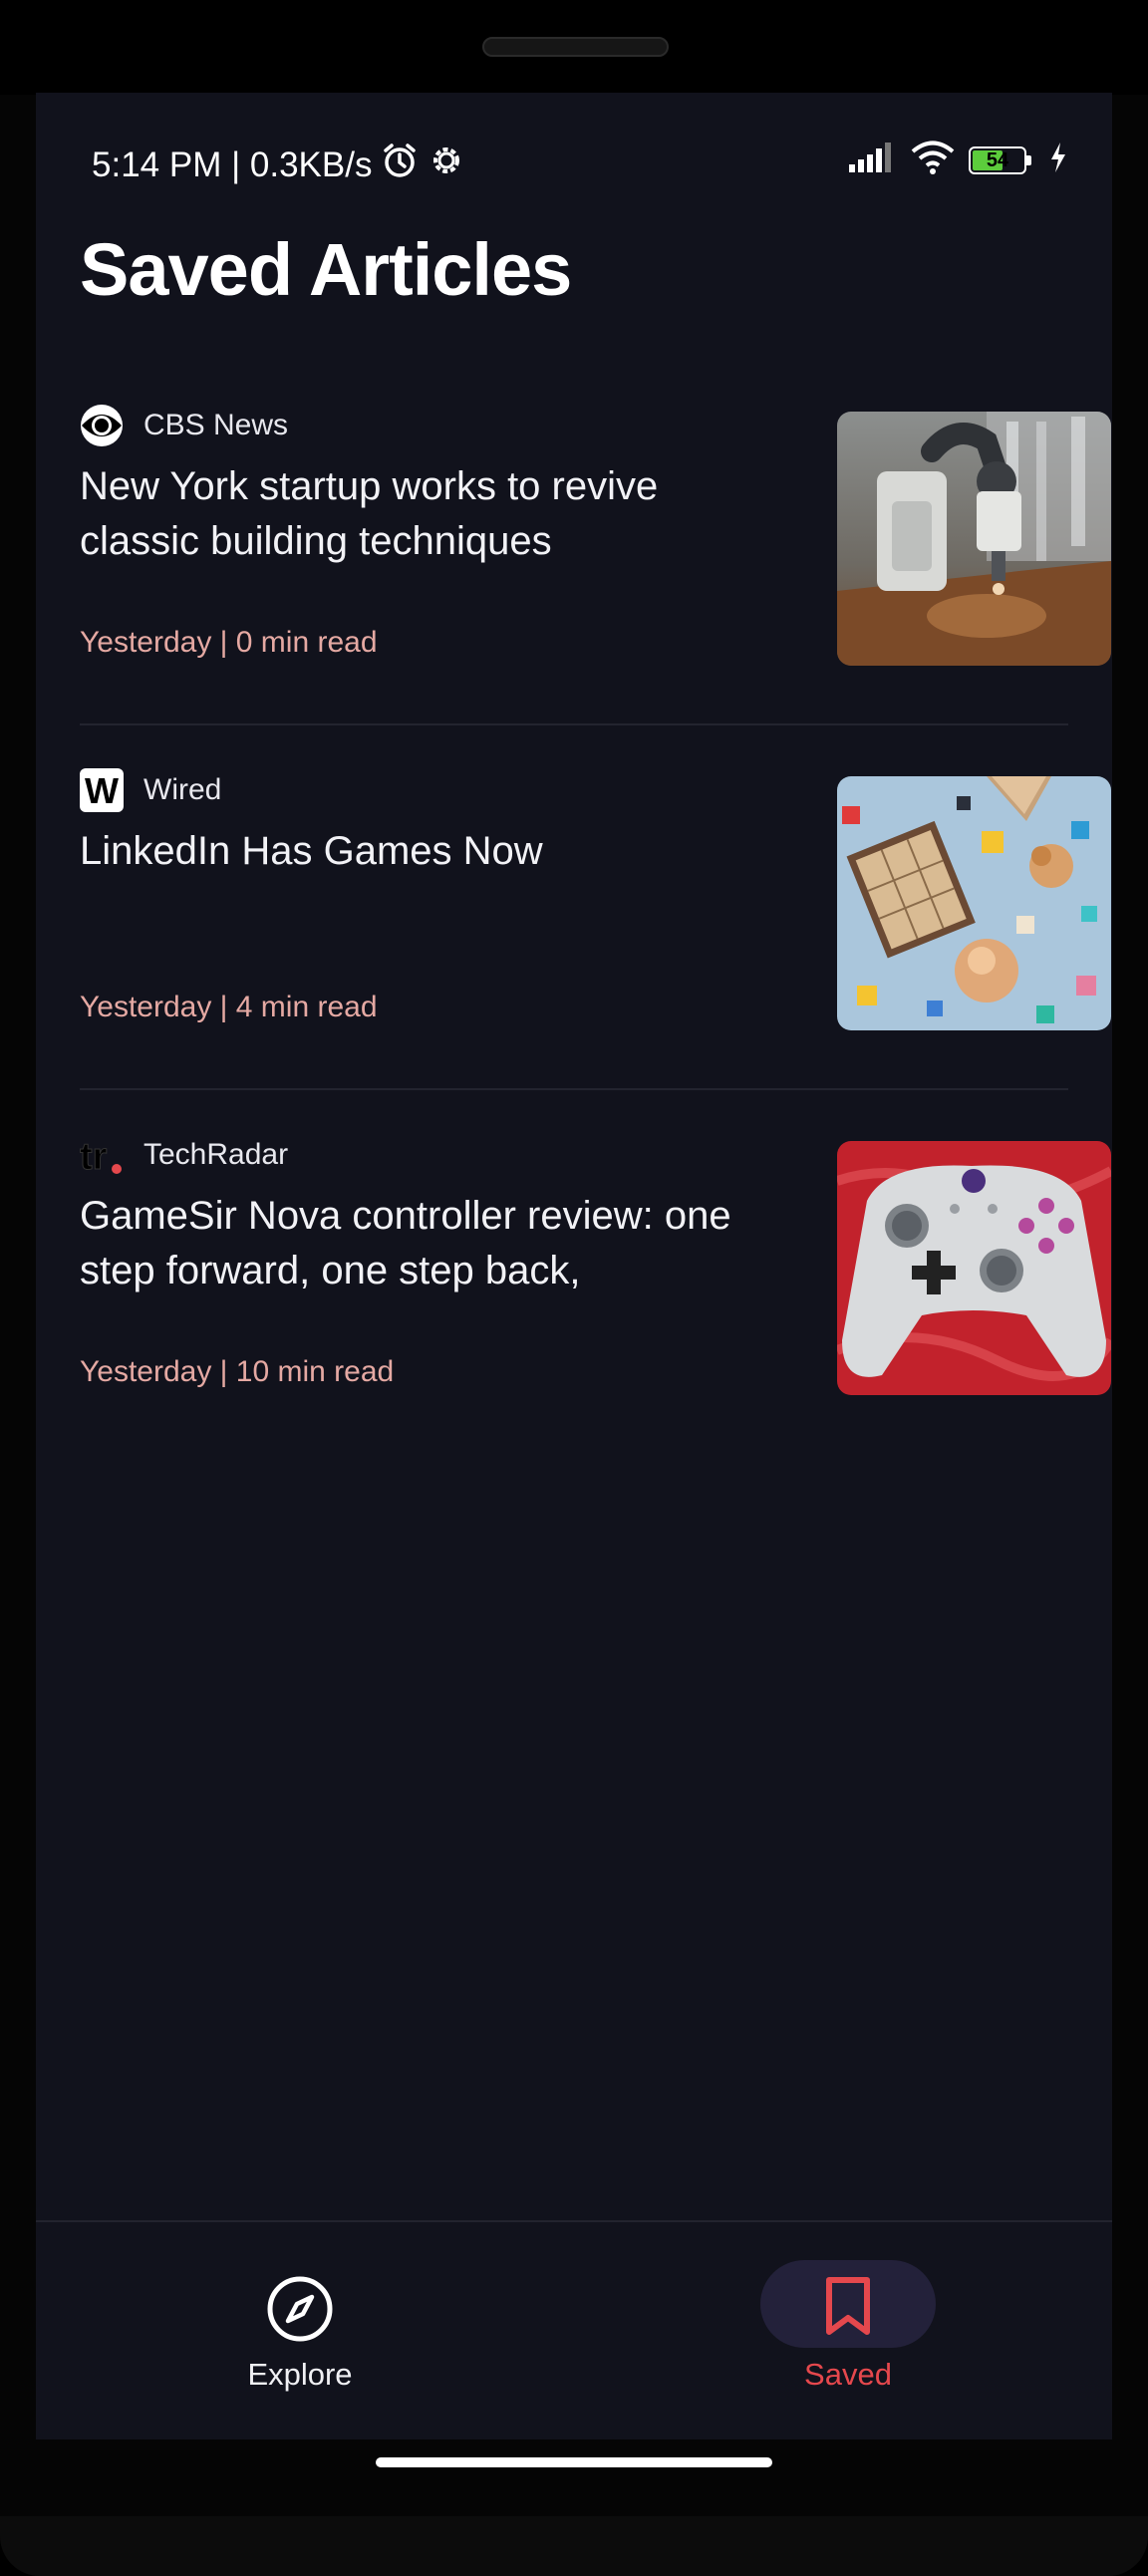 Image resolution: width=1148 pixels, height=2576 pixels. Describe the element at coordinates (237, 1371) in the screenshot. I see `article-meta: Yesterday | 10 min read` at that location.